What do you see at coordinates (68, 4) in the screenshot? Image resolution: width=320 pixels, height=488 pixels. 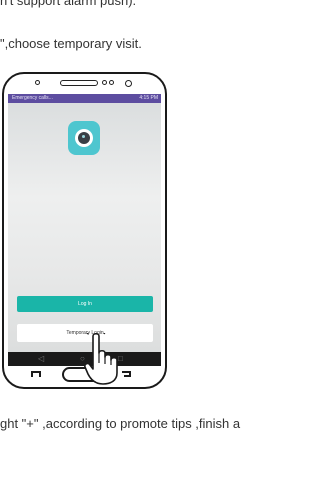 I see `instruction-top-line: n't support alarm push).` at bounding box center [68, 4].